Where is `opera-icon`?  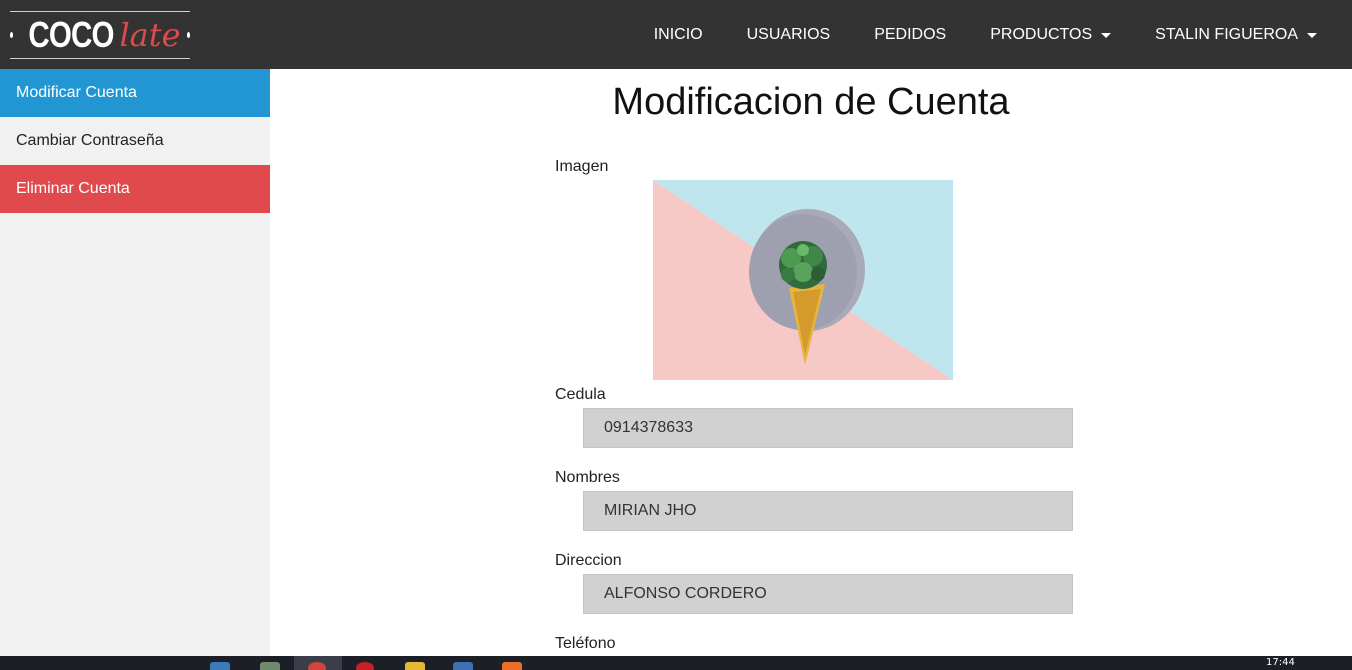
opera-icon is located at coordinates (365, 666).